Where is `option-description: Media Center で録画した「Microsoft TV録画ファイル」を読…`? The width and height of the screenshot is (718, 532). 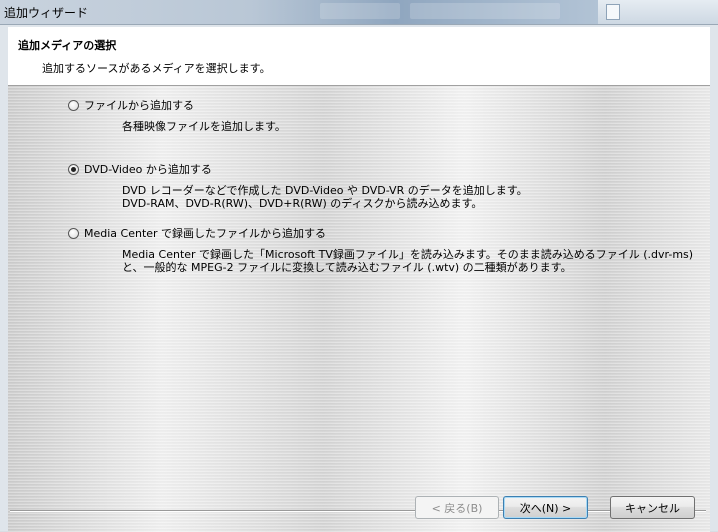 option-description: Media Center で録画した「Microsoft TV録画ファイル」を読… is located at coordinates (407, 261).